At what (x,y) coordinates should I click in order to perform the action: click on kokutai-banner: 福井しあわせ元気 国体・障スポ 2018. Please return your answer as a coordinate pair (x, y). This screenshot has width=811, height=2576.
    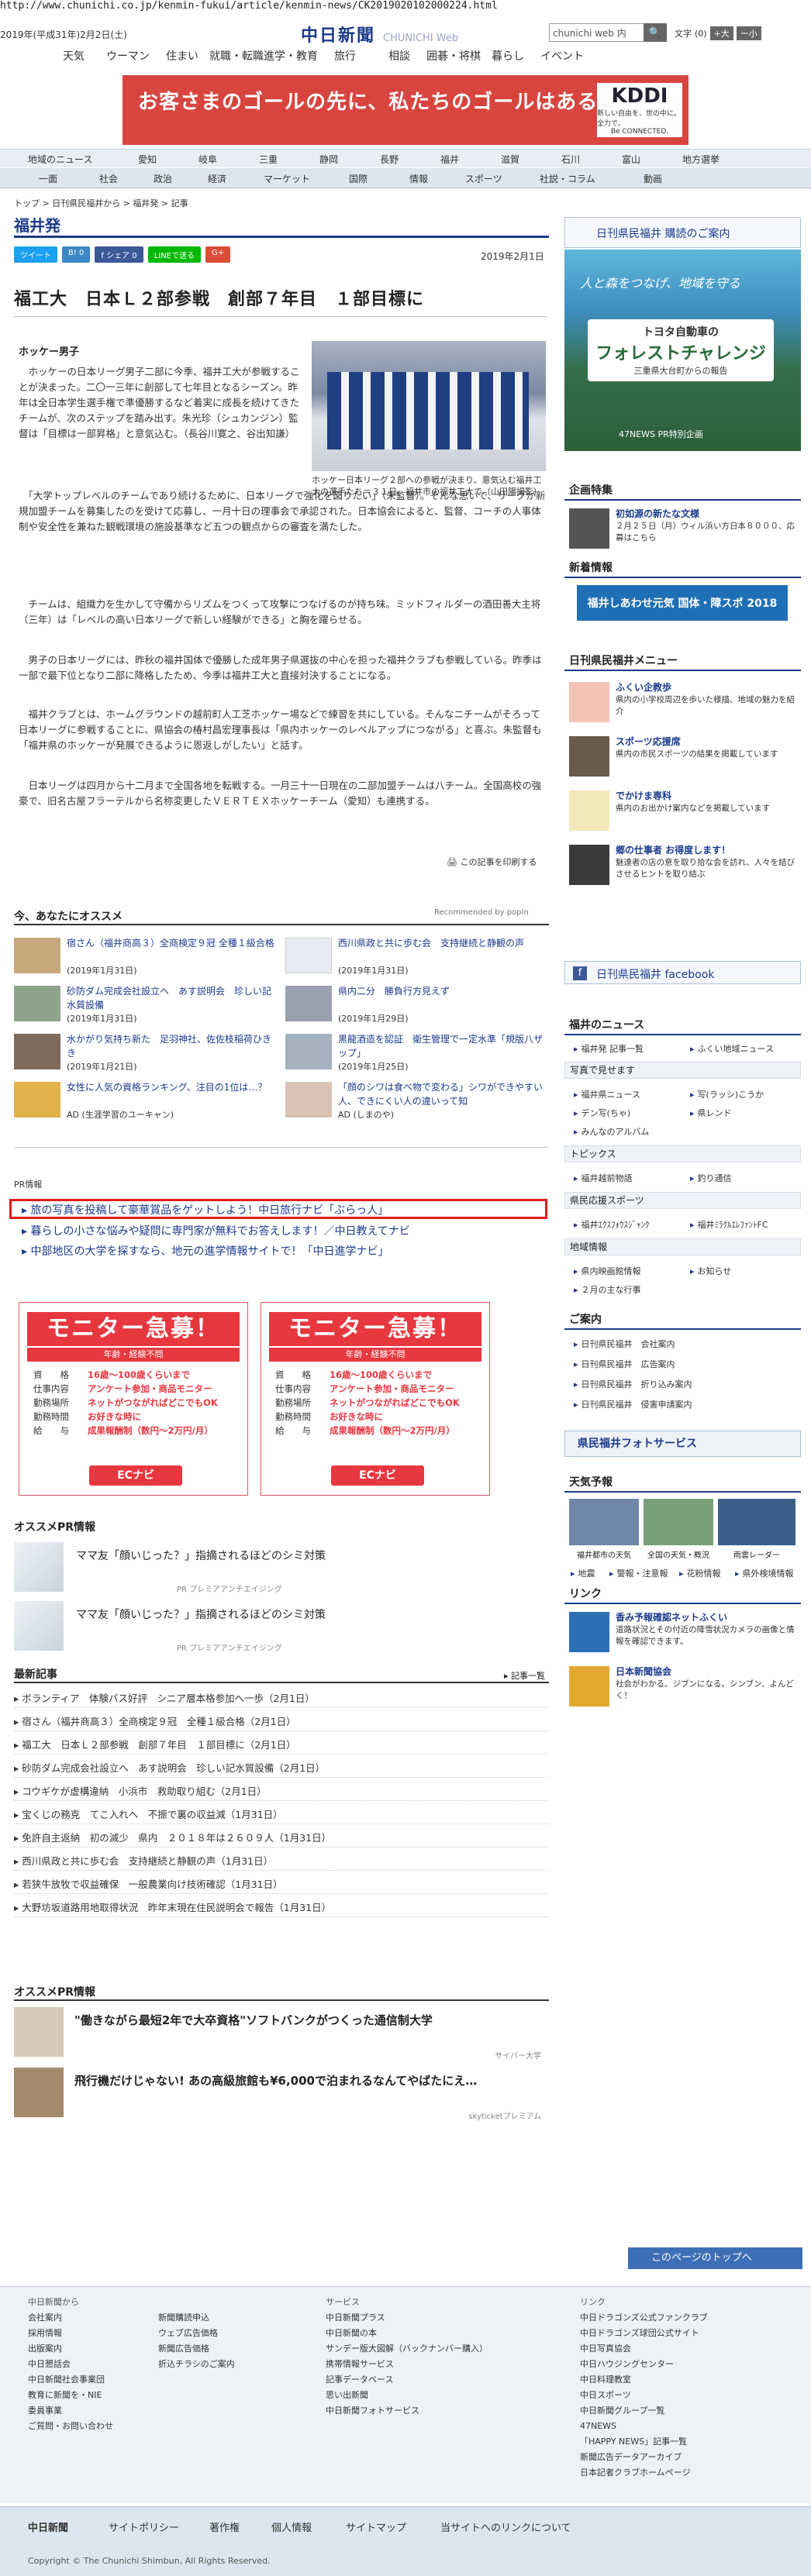
    Looking at the image, I should click on (682, 603).